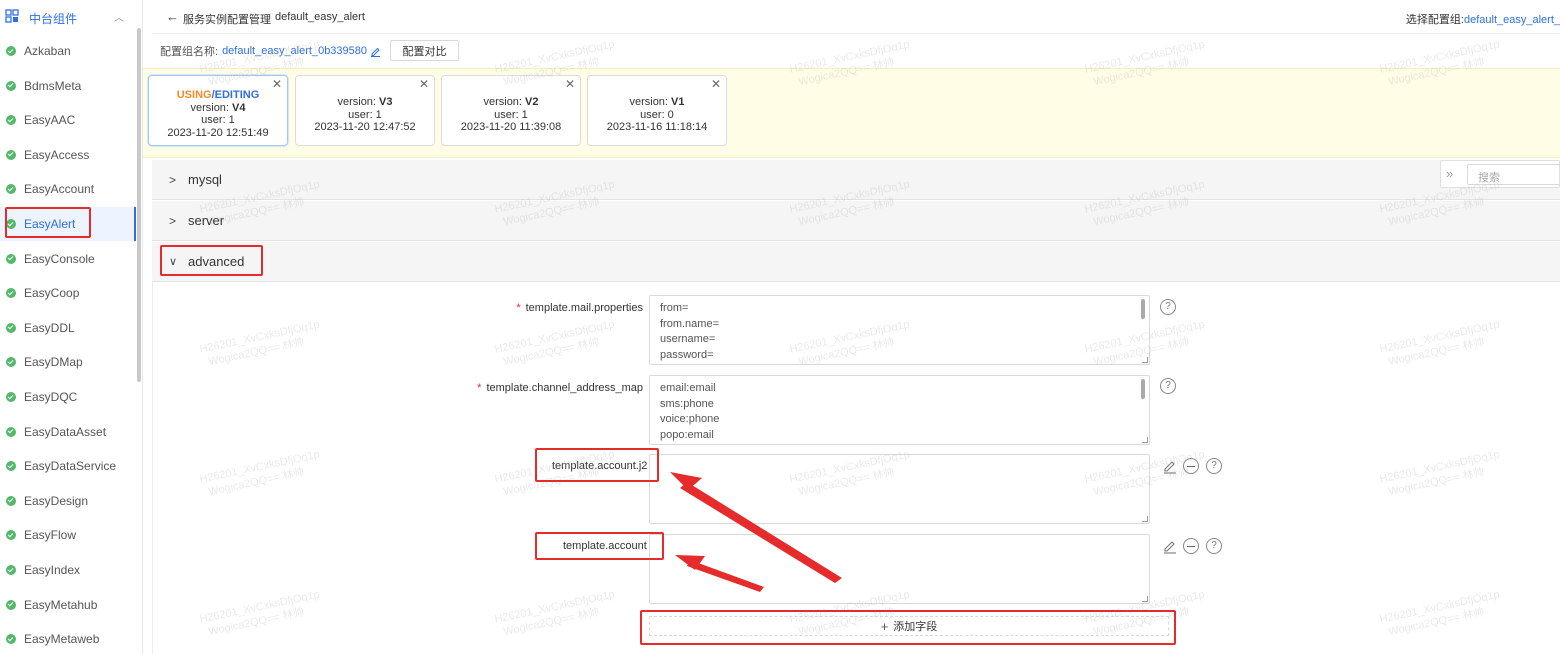 This screenshot has width=1560, height=654. Describe the element at coordinates (68, 638) in the screenshot. I see `sidebar-item-easymetaweb: EasyMetaweb` at that location.